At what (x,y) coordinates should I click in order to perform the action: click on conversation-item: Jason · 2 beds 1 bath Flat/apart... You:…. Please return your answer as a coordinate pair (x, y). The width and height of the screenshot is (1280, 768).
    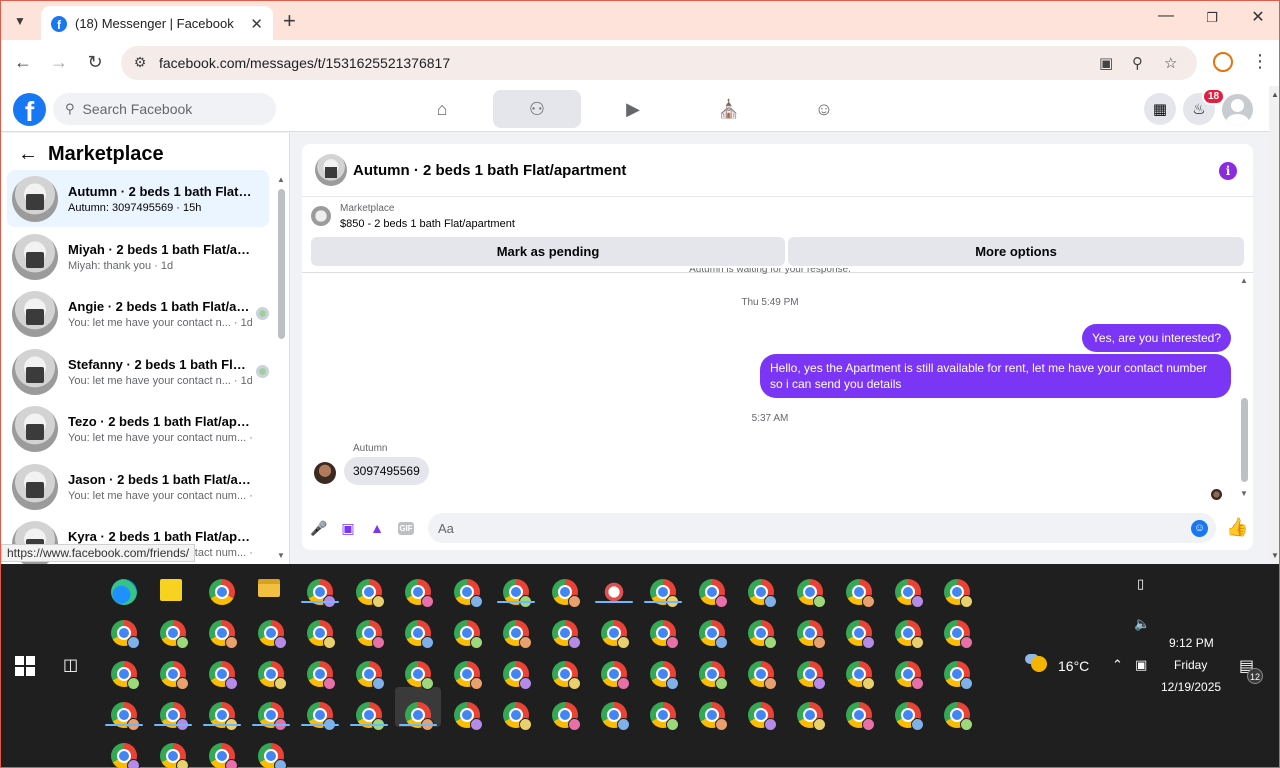
    Looking at the image, I should click on (138, 486).